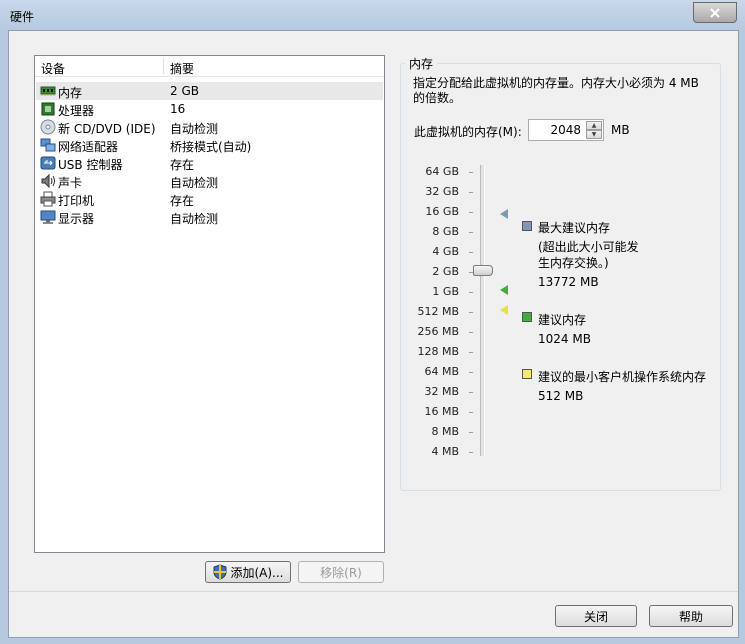 The width and height of the screenshot is (745, 644). I want to click on device-name: 新 CD/DVD (IDE), so click(107, 129).